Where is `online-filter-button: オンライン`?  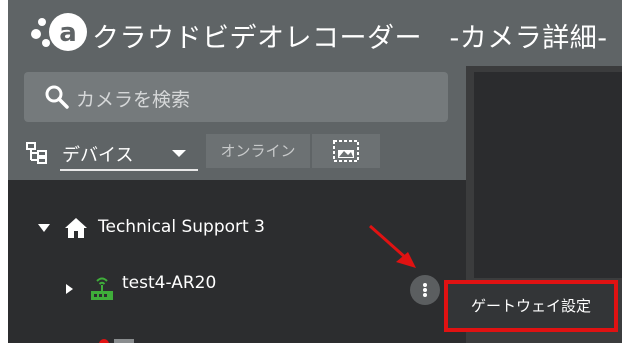
online-filter-button: オンライン is located at coordinates (258, 151).